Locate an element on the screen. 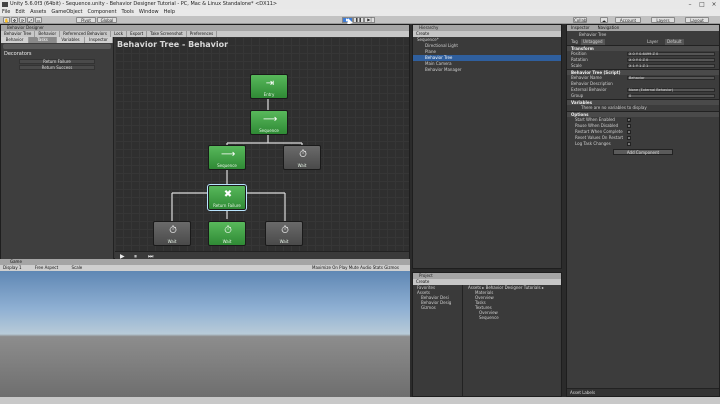 This screenshot has height=404, width=720. option-label: Restart When Complete is located at coordinates (599, 131).